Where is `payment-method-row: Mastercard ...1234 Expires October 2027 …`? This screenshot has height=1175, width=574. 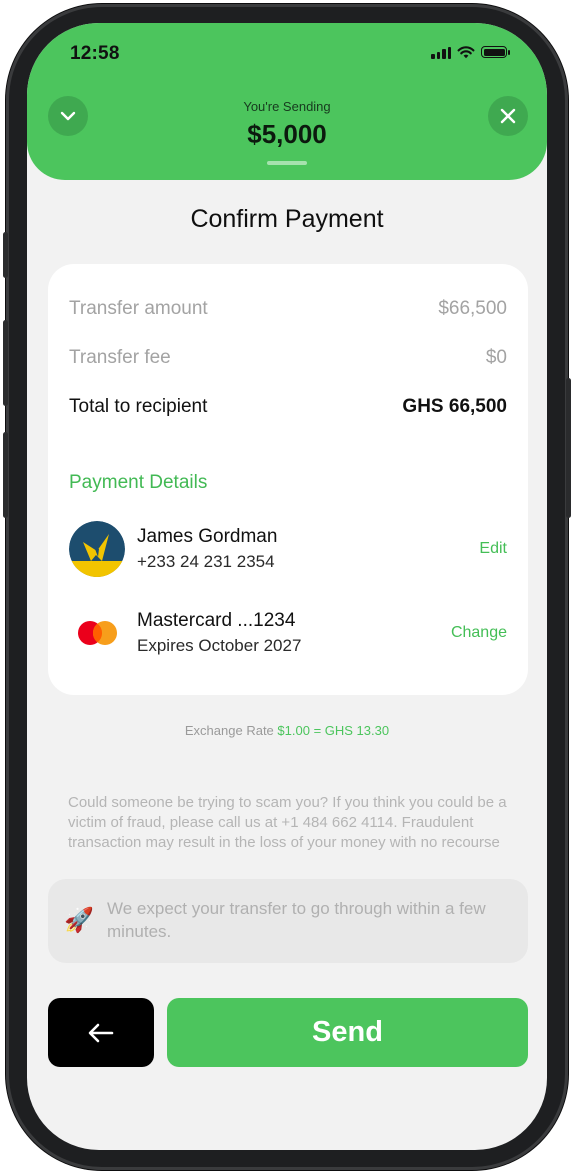
payment-method-row: Mastercard ...1234 Expires October 2027 … is located at coordinates (288, 634).